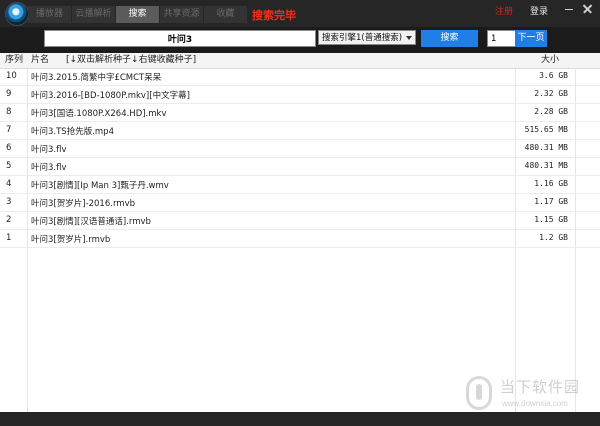  Describe the element at coordinates (300, 149) in the screenshot. I see `table-row: 6 叶问3.flv 480.31 MB` at that location.